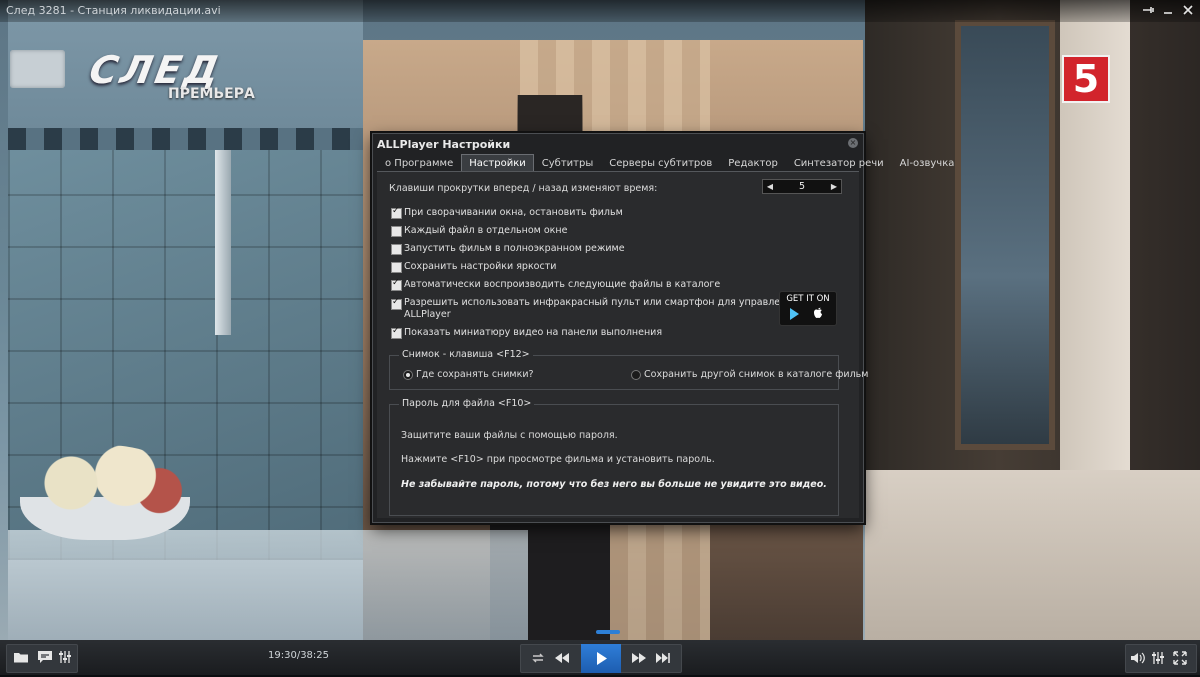 The image size is (1200, 677). I want to click on play-button, so click(601, 658).